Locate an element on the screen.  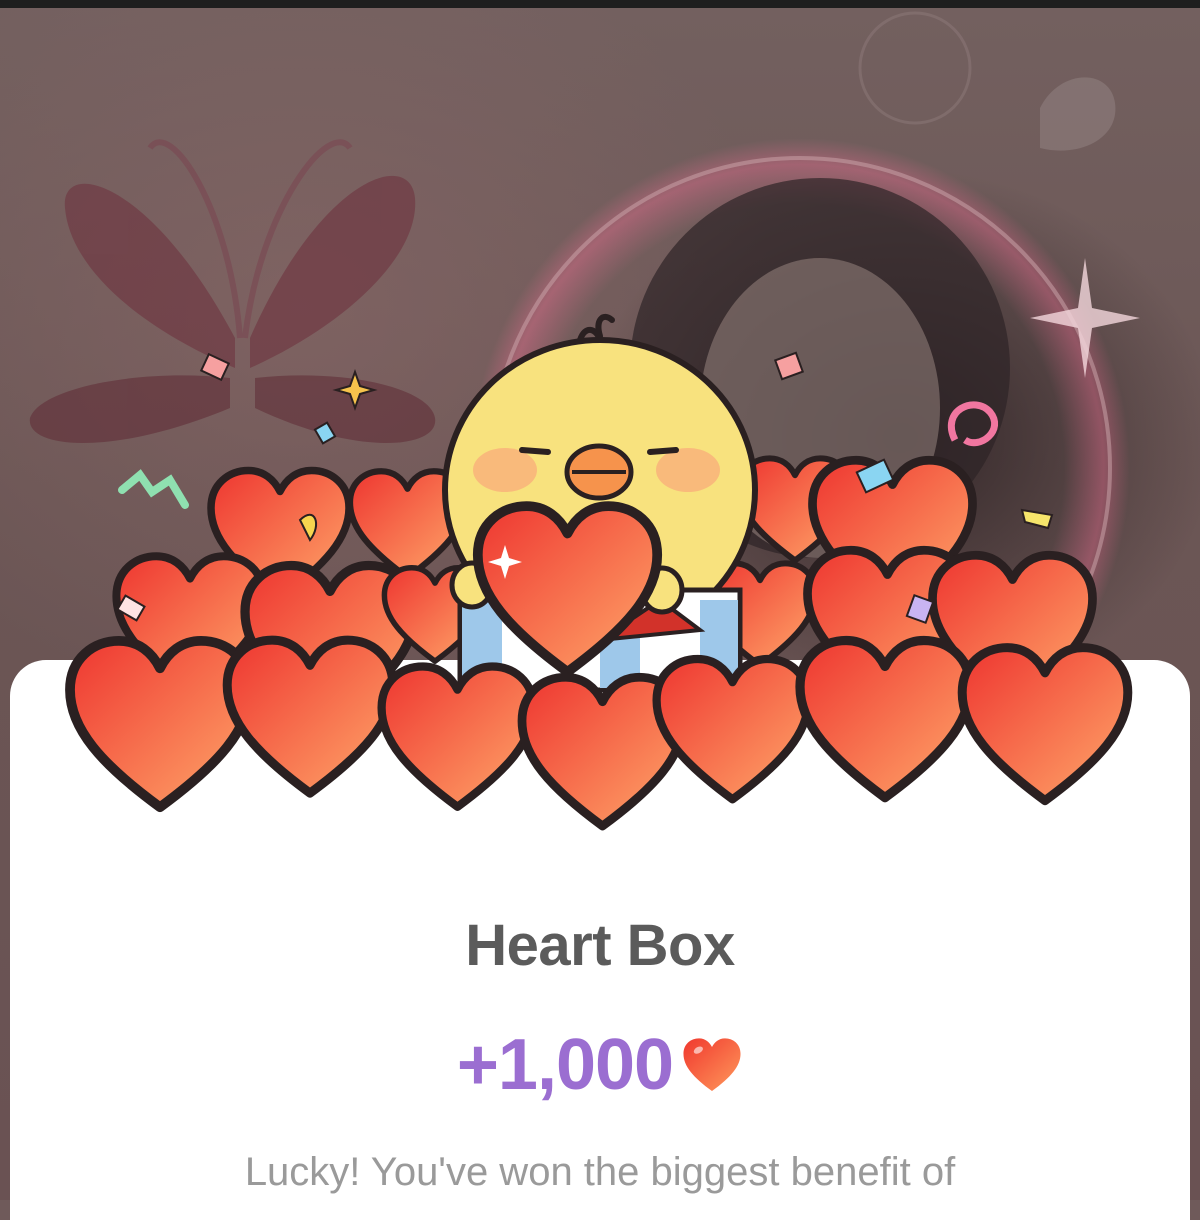
status-bar is located at coordinates (600, 4).